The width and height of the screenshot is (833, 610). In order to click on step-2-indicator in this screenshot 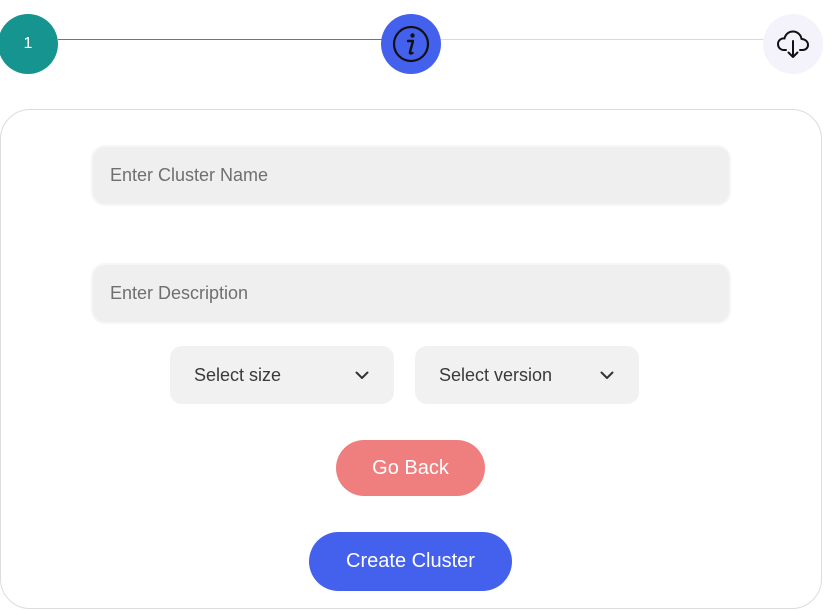, I will do `click(411, 44)`.